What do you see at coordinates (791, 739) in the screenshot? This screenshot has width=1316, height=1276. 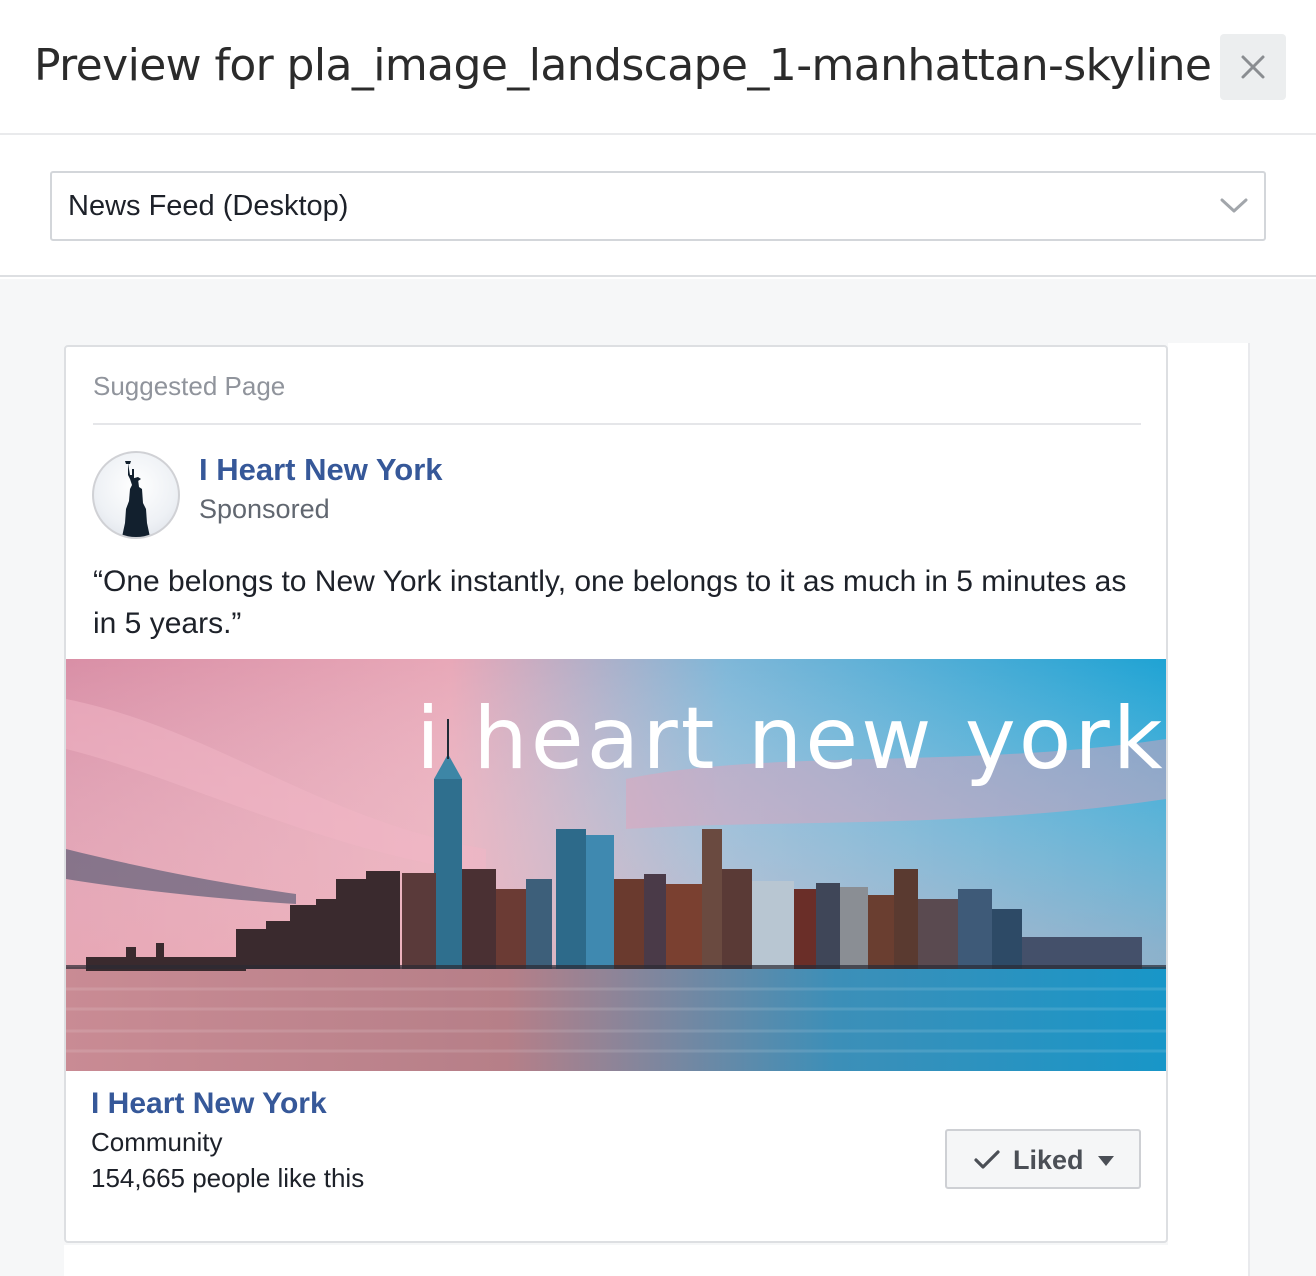 I see `ad-image-overlay-text: i heart new york` at bounding box center [791, 739].